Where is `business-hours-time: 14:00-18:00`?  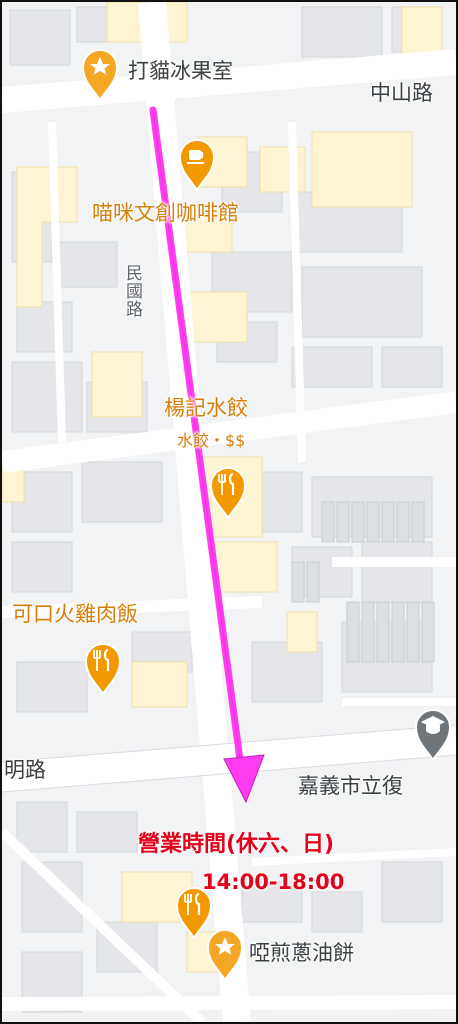 business-hours-time: 14:00-18:00 is located at coordinates (273, 882).